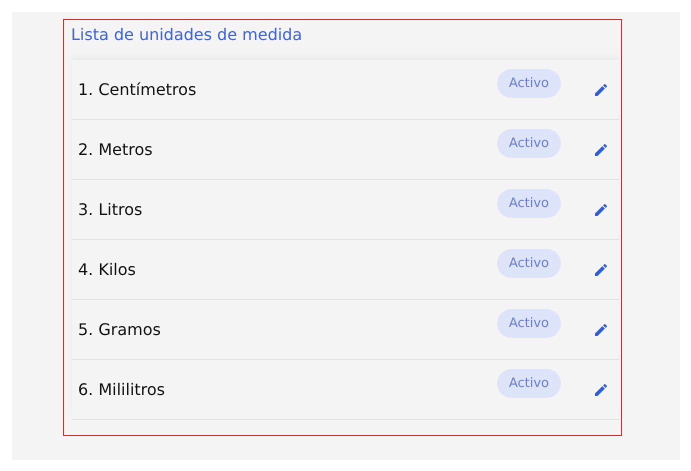 The height and width of the screenshot is (471, 691). Describe the element at coordinates (107, 269) in the screenshot. I see `unit-name: 4. Kilos` at that location.